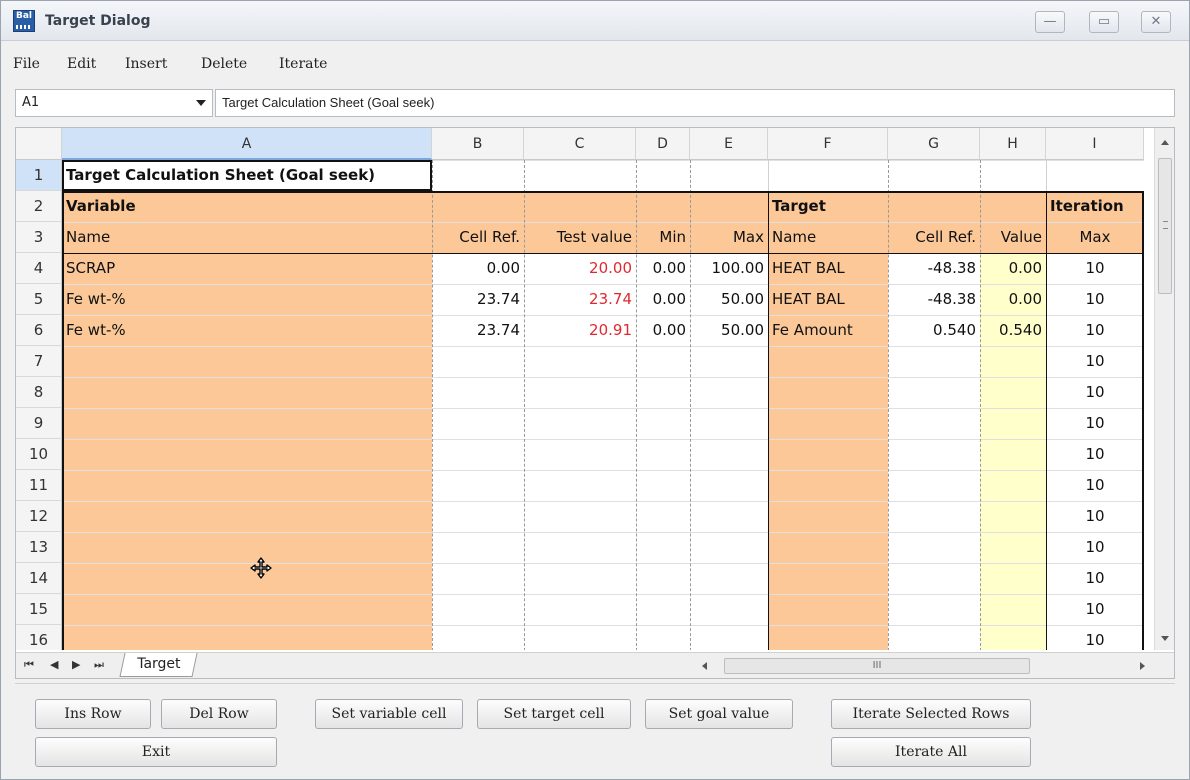 The image size is (1190, 780). I want to click on row-header-1: 1, so click(39, 175).